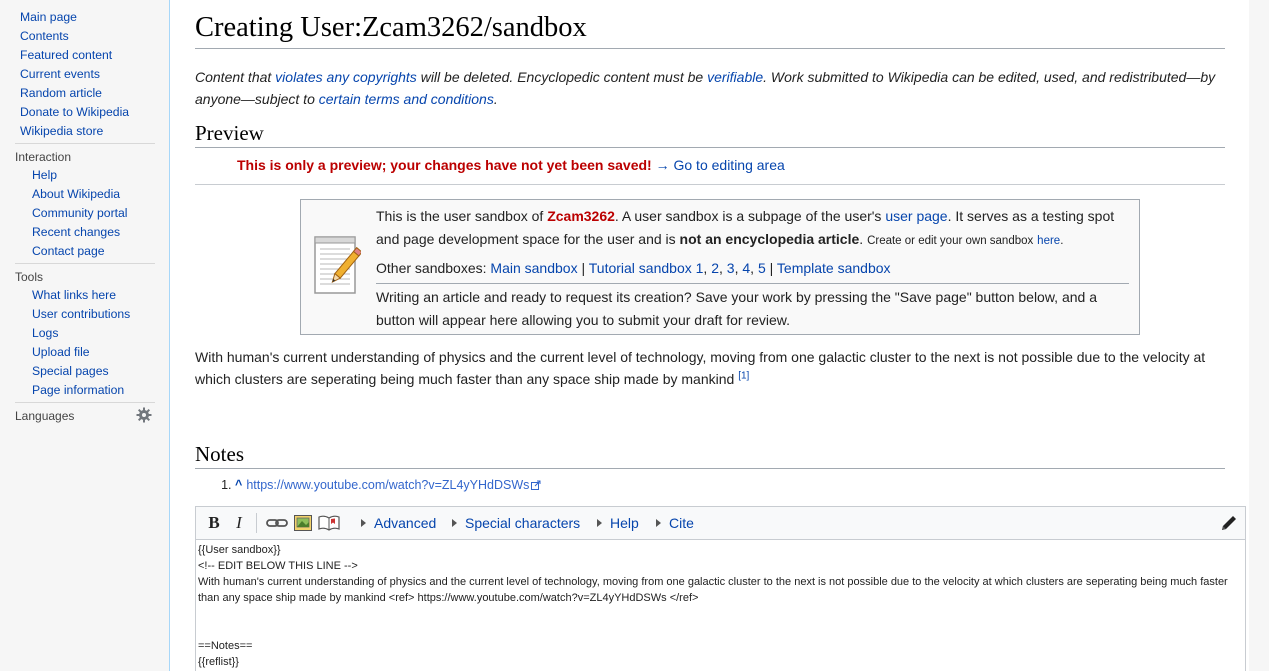 This screenshot has height=671, width=1269. What do you see at coordinates (85, 232) in the screenshot?
I see `nav-recent-changes: Recent changes` at bounding box center [85, 232].